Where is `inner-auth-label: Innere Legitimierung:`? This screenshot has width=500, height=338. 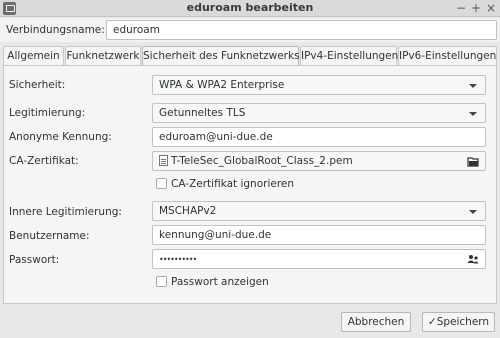
inner-auth-label: Innere Legitimierung: is located at coordinates (65, 212).